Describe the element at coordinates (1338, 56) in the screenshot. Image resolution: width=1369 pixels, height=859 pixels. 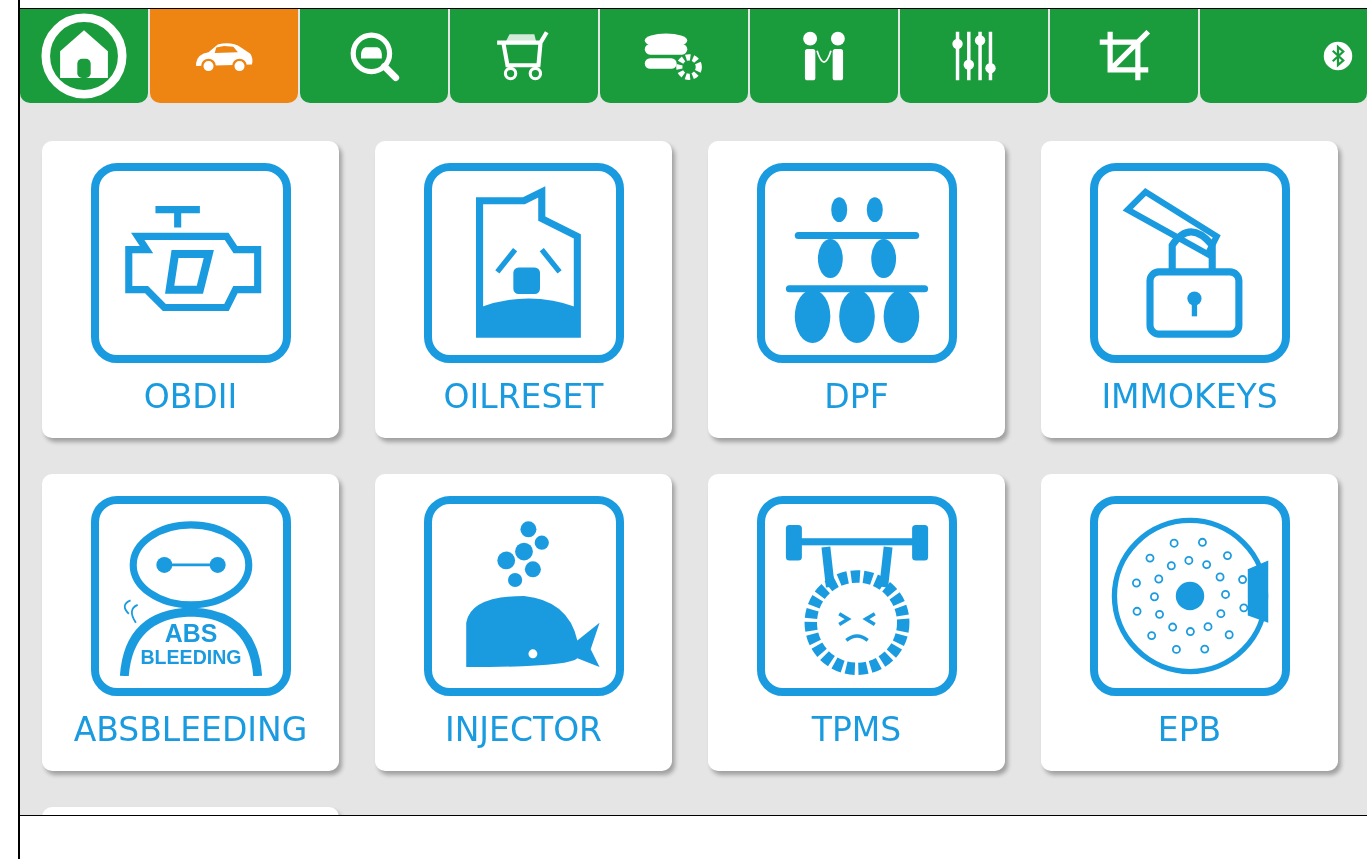
I see `bluetooth-icon` at that location.